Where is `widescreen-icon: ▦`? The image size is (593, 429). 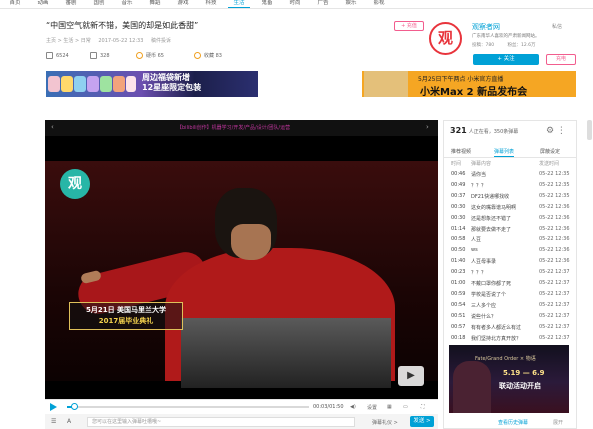 widescreen-icon: ▦ is located at coordinates (389, 407).